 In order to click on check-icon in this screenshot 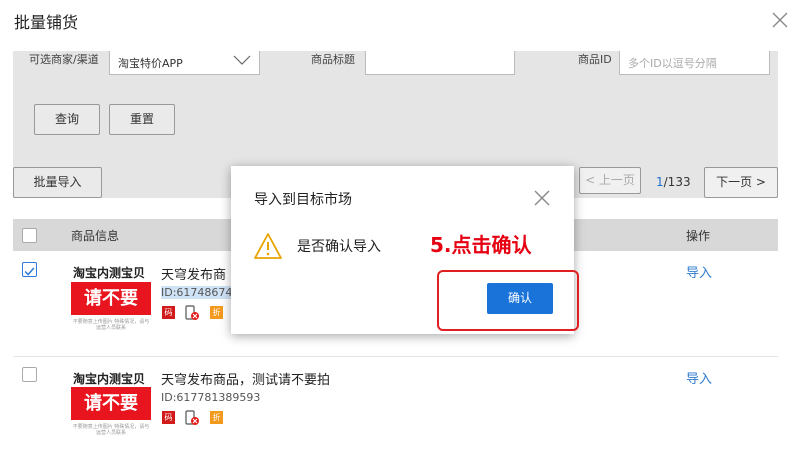, I will do `click(29, 271)`.